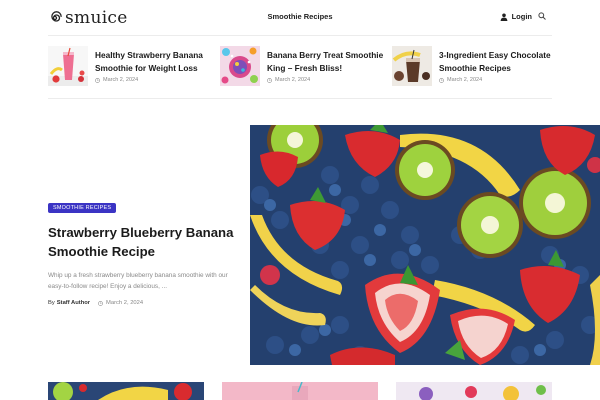 The width and height of the screenshot is (600, 400). What do you see at coordinates (51, 303) in the screenshot?
I see `by-label: By` at bounding box center [51, 303].